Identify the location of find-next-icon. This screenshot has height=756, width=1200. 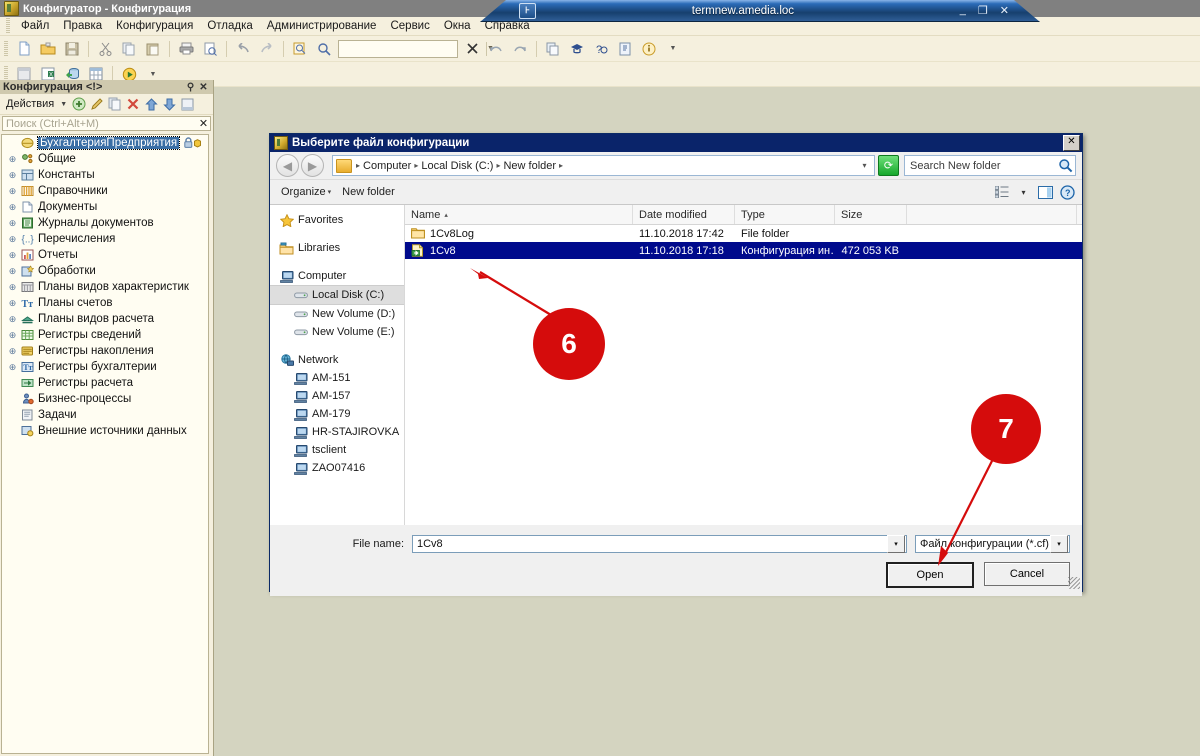
(520, 48).